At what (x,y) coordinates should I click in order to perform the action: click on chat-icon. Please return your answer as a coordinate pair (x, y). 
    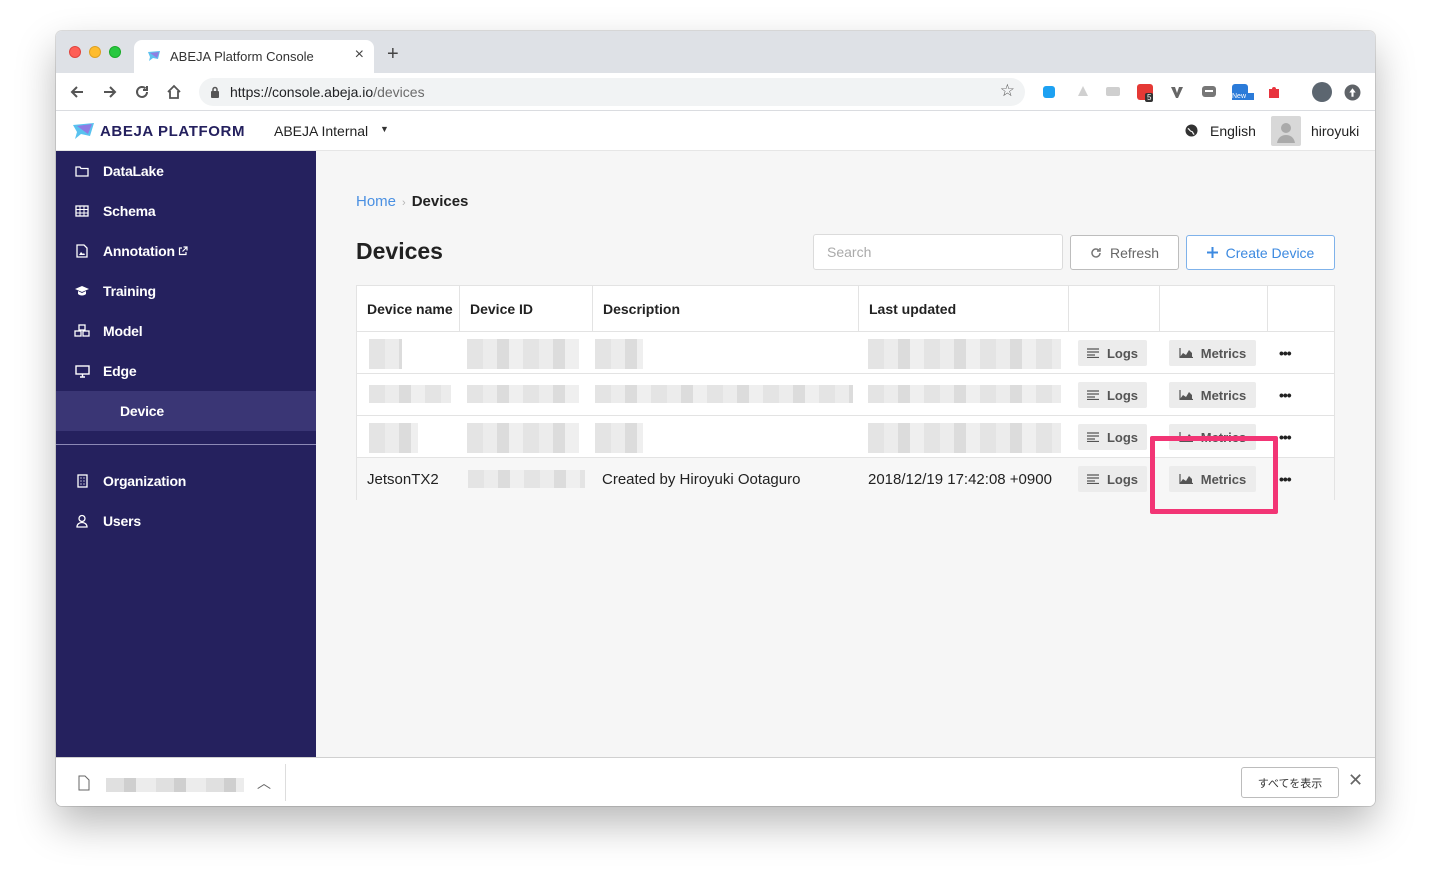
    Looking at the image, I should click on (1113, 92).